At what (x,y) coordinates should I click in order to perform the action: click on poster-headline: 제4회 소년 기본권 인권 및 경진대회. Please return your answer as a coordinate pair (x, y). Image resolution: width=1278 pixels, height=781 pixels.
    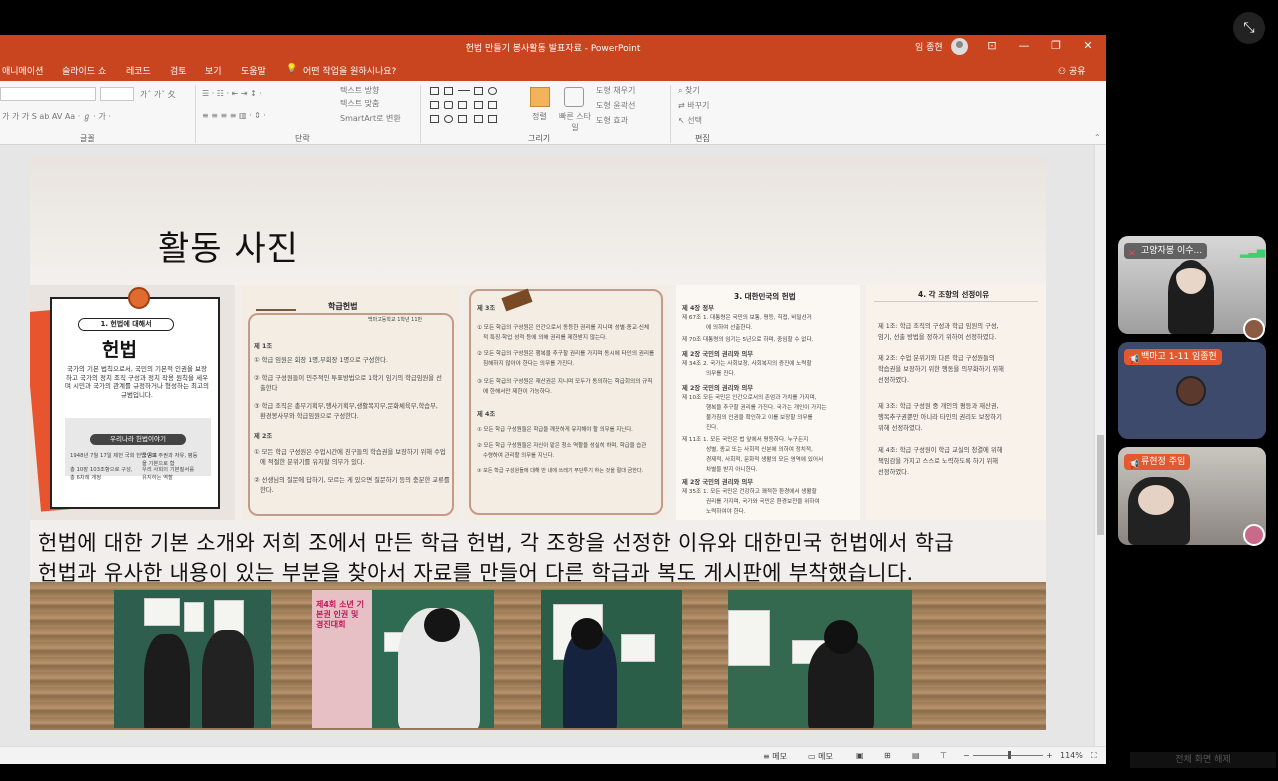
    Looking at the image, I should click on (340, 614).